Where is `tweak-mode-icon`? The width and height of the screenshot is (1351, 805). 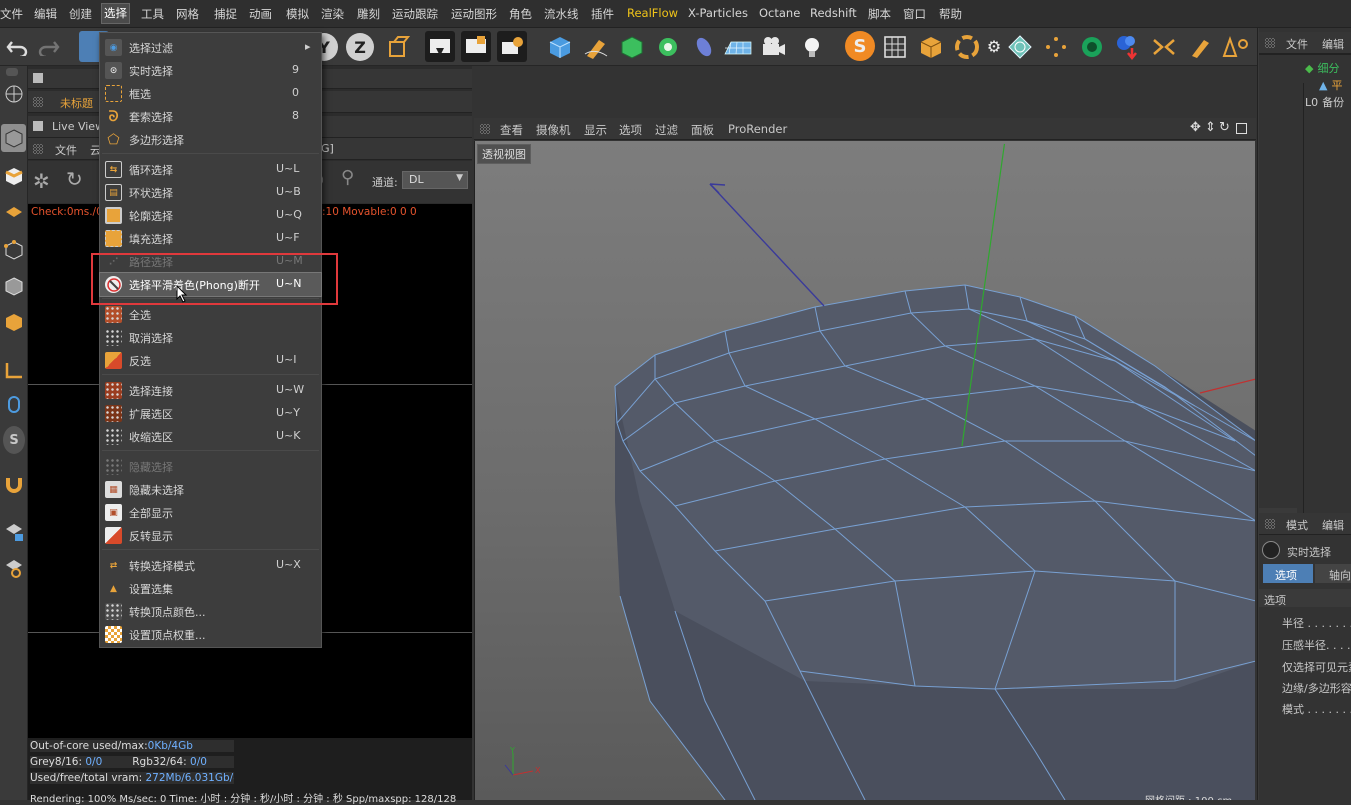 tweak-mode-icon is located at coordinates (13, 404).